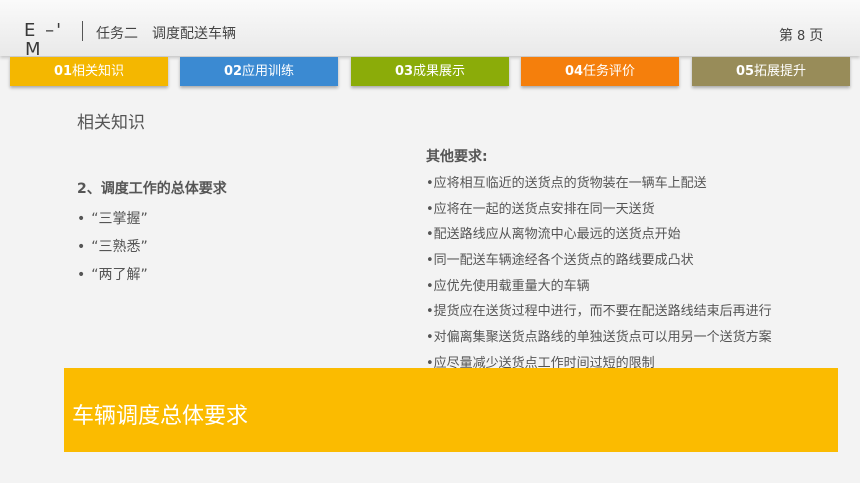 This screenshot has width=860, height=483. I want to click on header-bar: E –' M 任务二 调度配送车辆 第8页, so click(430, 29).